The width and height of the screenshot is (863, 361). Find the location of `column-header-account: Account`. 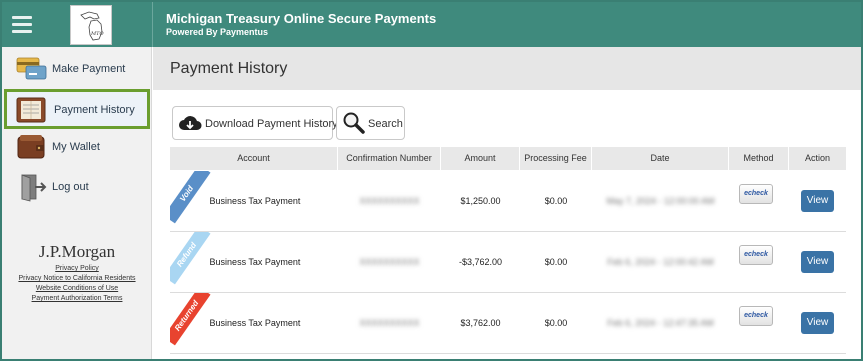

column-header-account: Account is located at coordinates (254, 158).